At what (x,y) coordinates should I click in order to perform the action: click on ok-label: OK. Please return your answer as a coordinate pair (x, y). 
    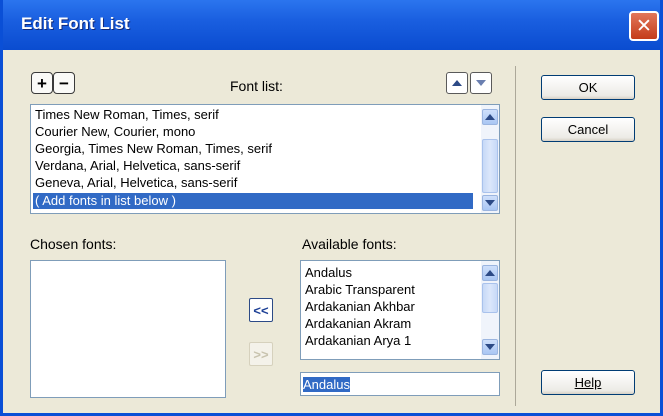
    Looking at the image, I should click on (588, 87).